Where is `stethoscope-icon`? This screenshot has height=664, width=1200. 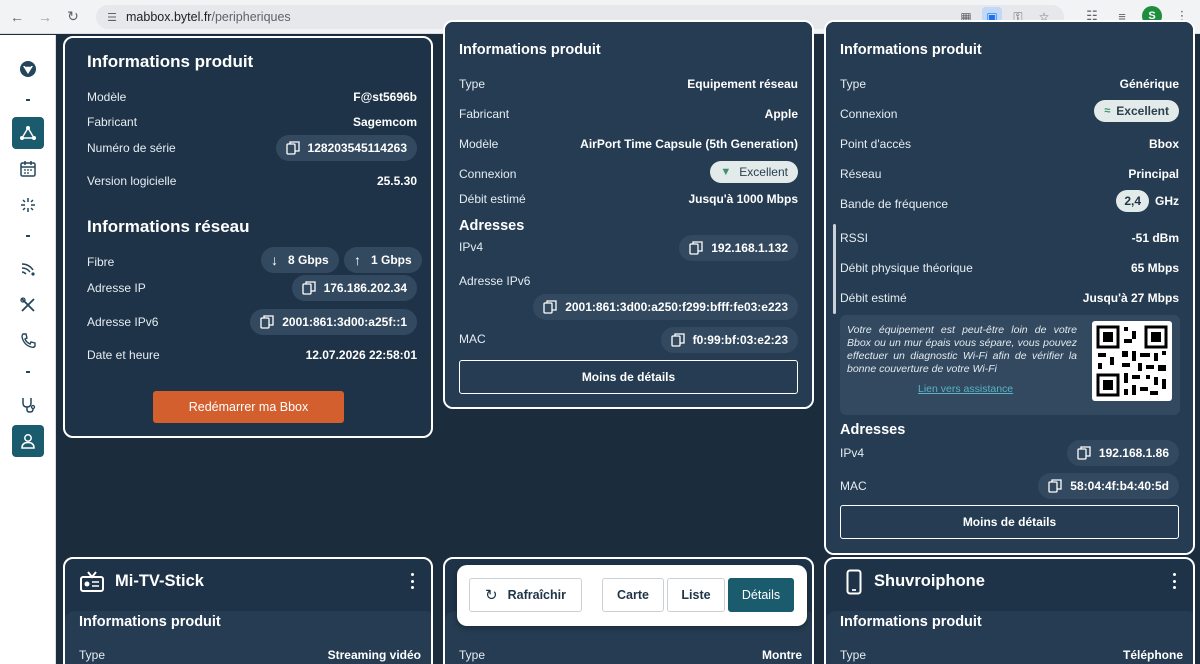 stethoscope-icon is located at coordinates (28, 405).